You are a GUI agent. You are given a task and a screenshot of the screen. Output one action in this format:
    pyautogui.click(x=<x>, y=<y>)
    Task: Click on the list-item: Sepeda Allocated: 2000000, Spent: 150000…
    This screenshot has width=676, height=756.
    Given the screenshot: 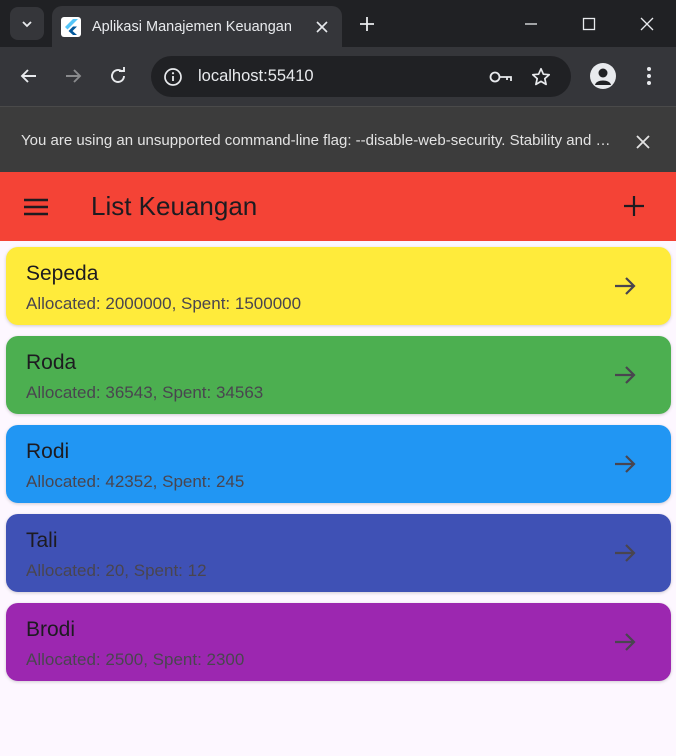 What is the action you would take?
    pyautogui.click(x=338, y=286)
    